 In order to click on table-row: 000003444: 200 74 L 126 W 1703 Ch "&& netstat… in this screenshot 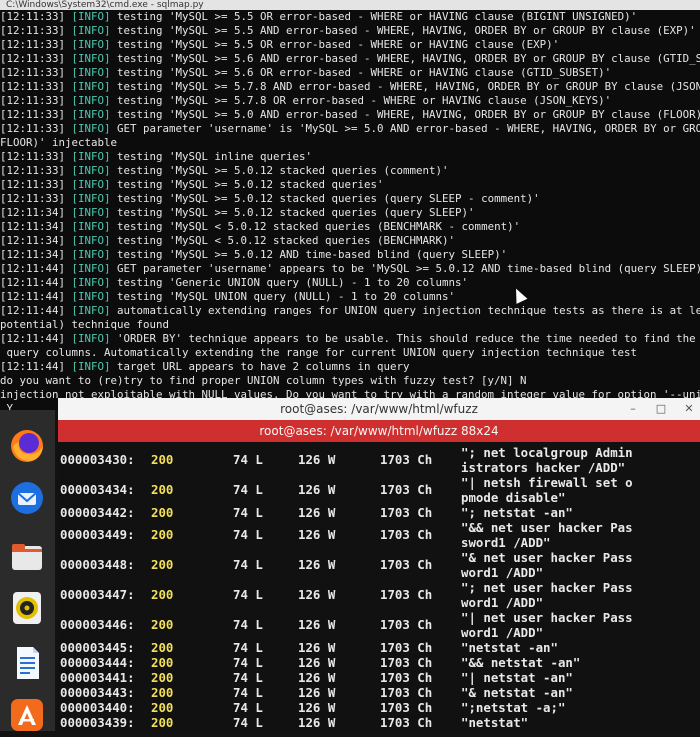, I will do `click(379, 663)`.